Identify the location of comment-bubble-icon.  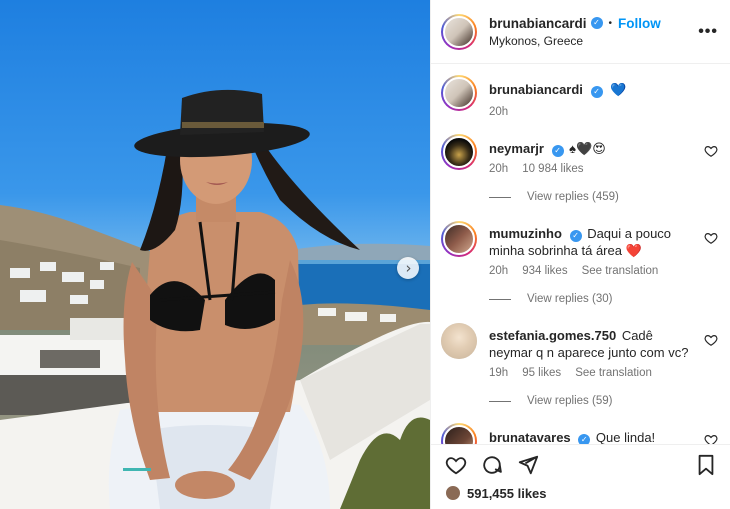
(492, 465).